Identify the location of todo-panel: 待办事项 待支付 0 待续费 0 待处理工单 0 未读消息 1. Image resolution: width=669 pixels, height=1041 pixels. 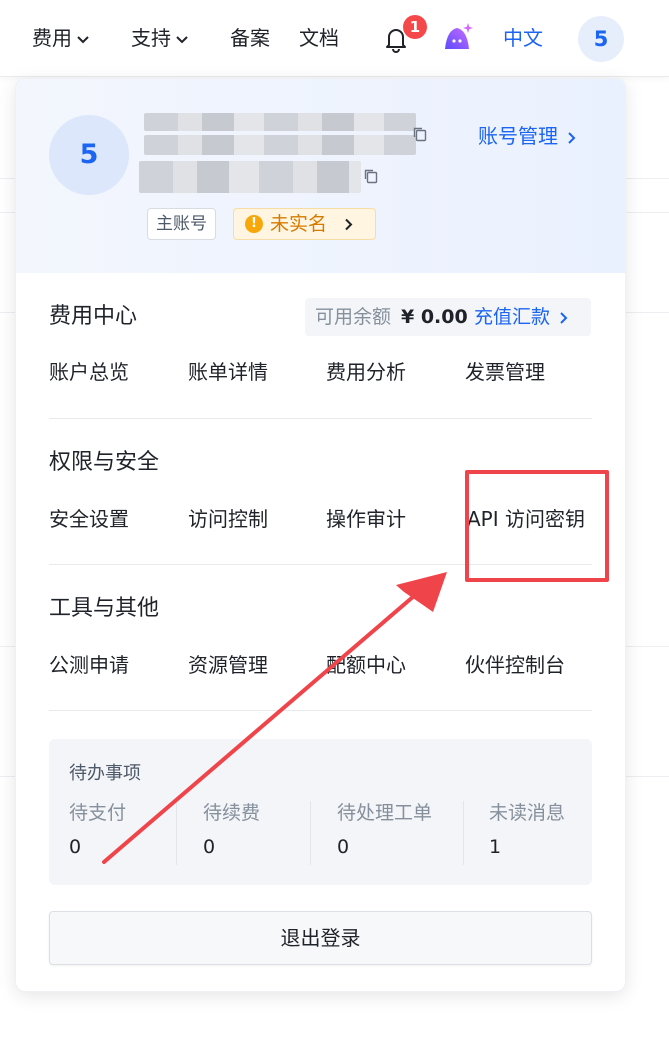
(320, 812).